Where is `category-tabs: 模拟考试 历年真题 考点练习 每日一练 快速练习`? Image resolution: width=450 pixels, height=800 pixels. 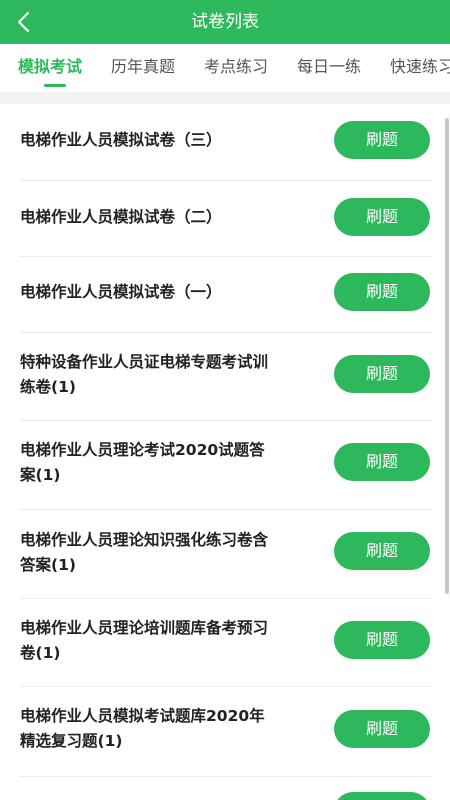
category-tabs: 模拟考试 历年真题 考点练习 每日一练 快速练习 is located at coordinates (225, 68).